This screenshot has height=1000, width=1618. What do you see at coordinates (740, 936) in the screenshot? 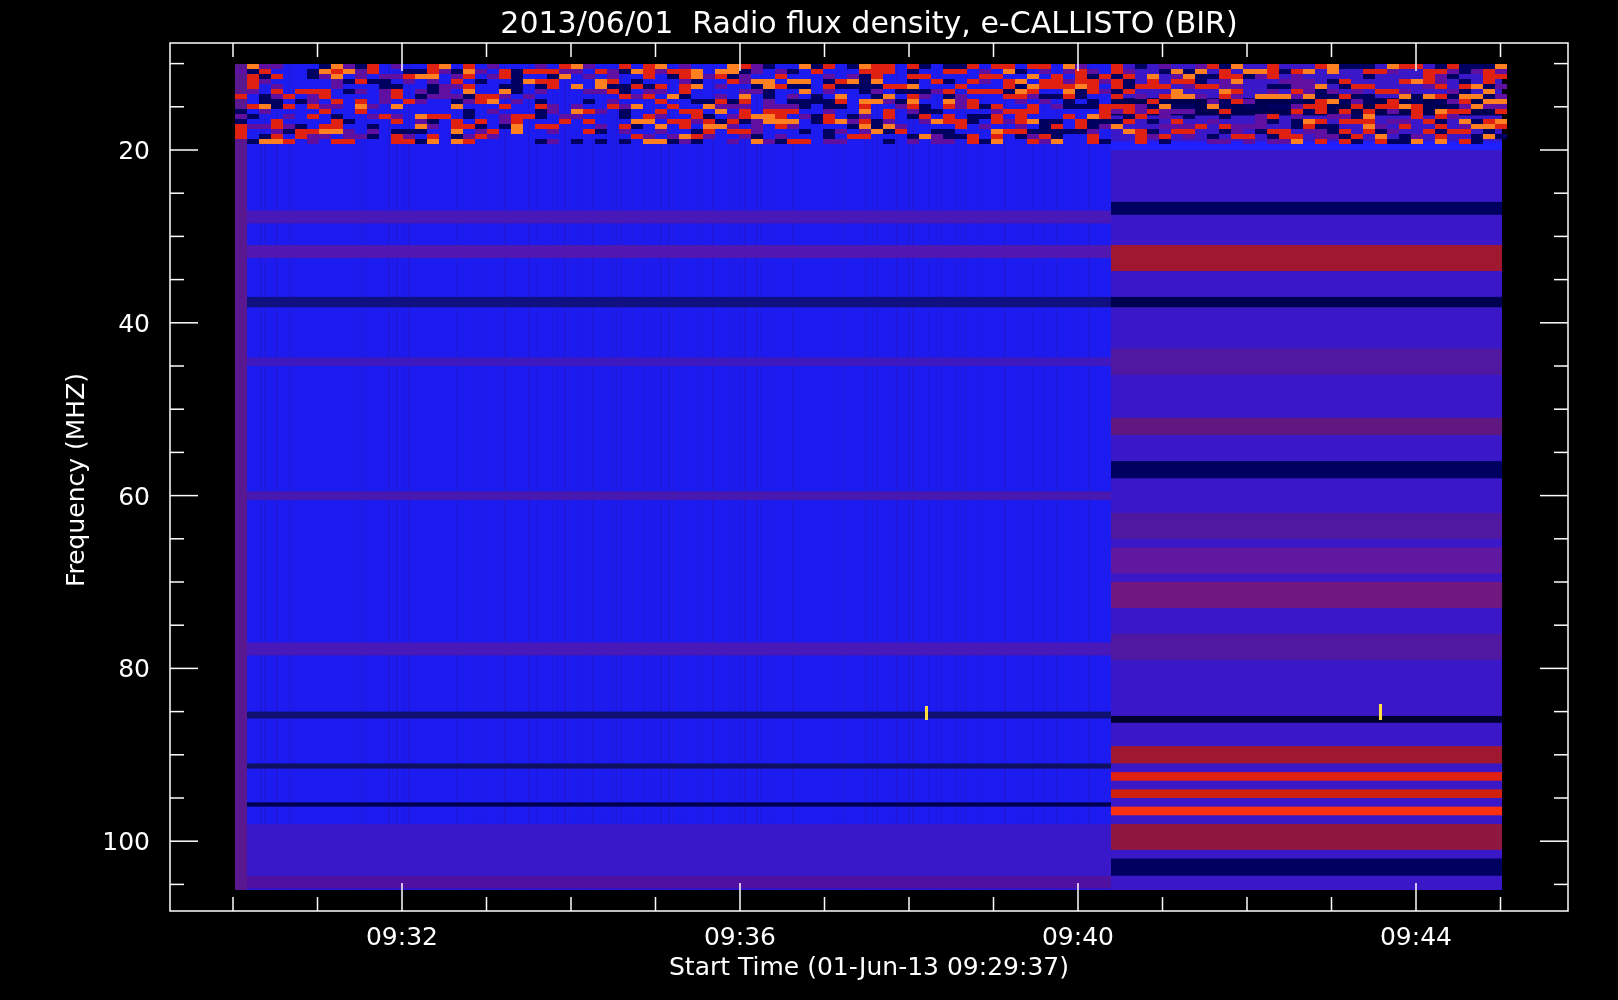
I see `tick-label: 09:36` at bounding box center [740, 936].